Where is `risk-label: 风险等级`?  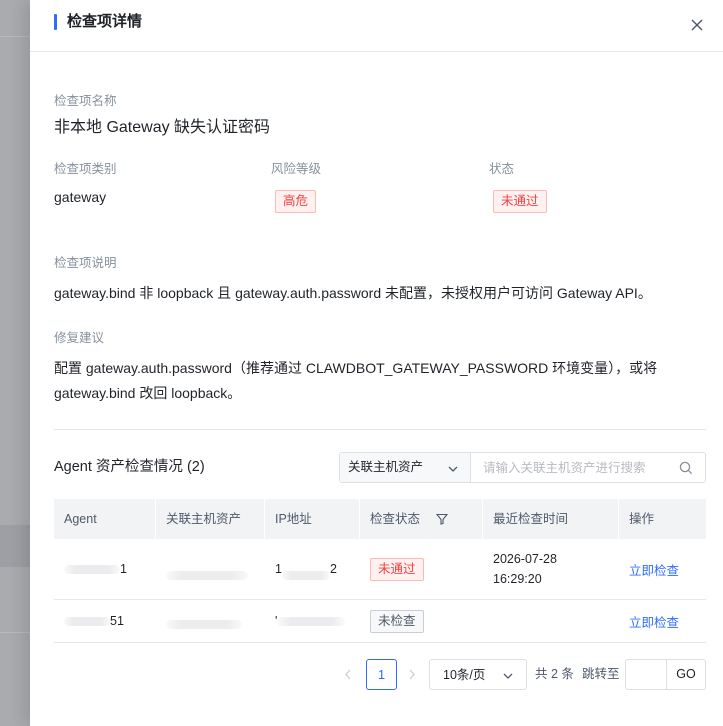
risk-label: 风险等级 is located at coordinates (296, 169).